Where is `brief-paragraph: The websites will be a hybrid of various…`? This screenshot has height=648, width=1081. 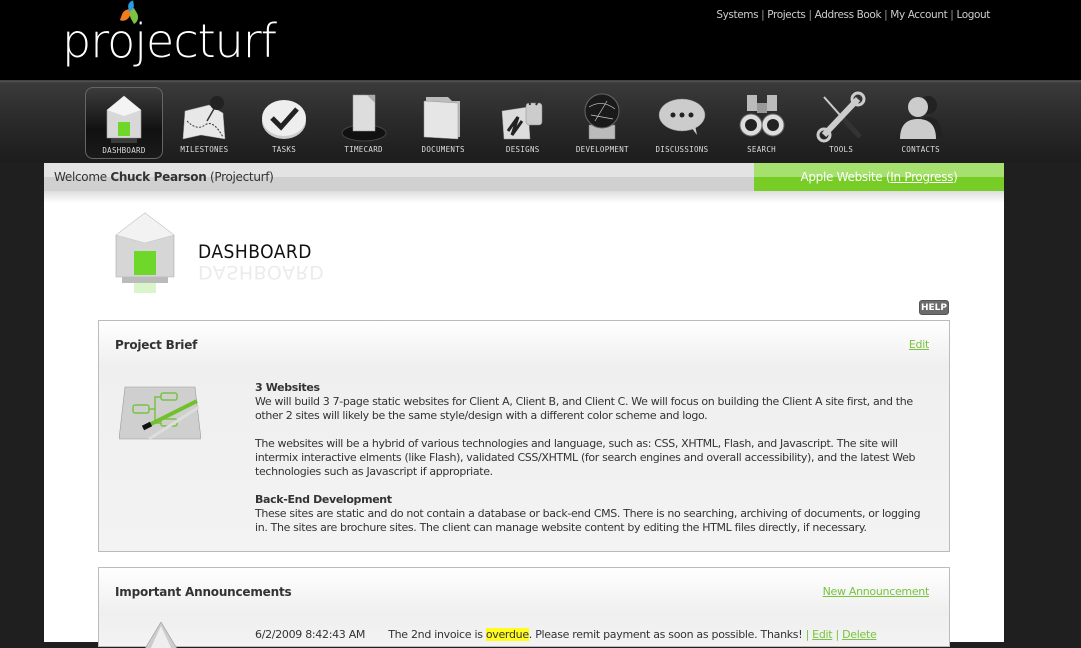 brief-paragraph: The websites will be a hybrid of various… is located at coordinates (585, 457).